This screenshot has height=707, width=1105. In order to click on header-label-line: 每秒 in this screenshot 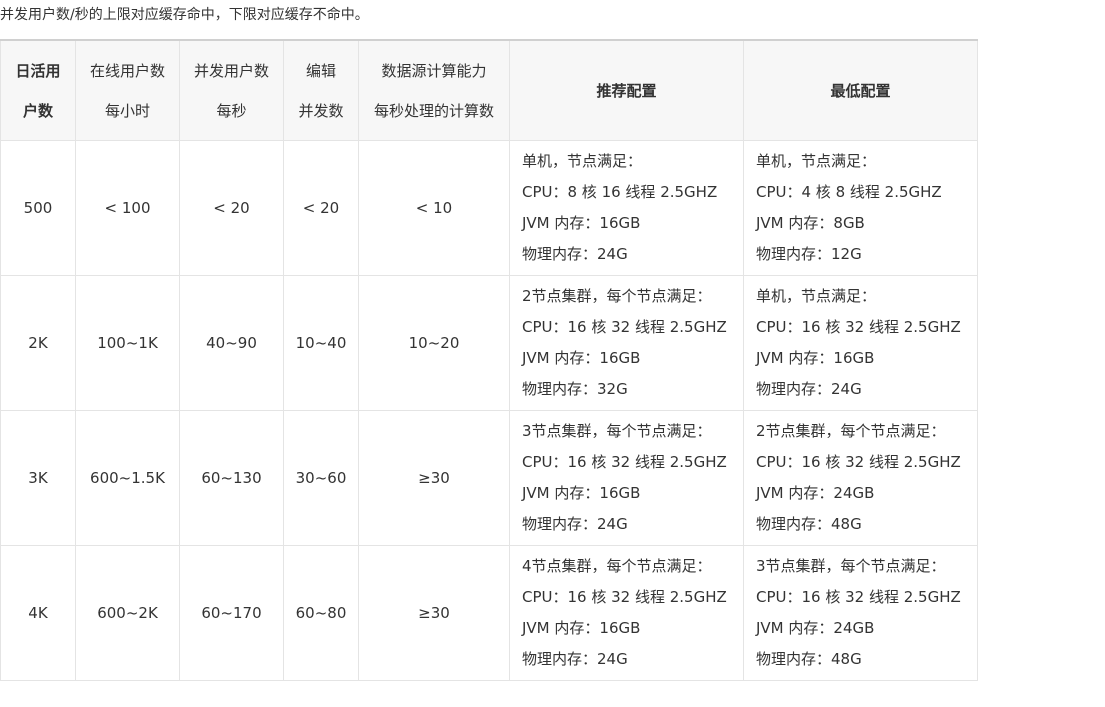, I will do `click(231, 110)`.